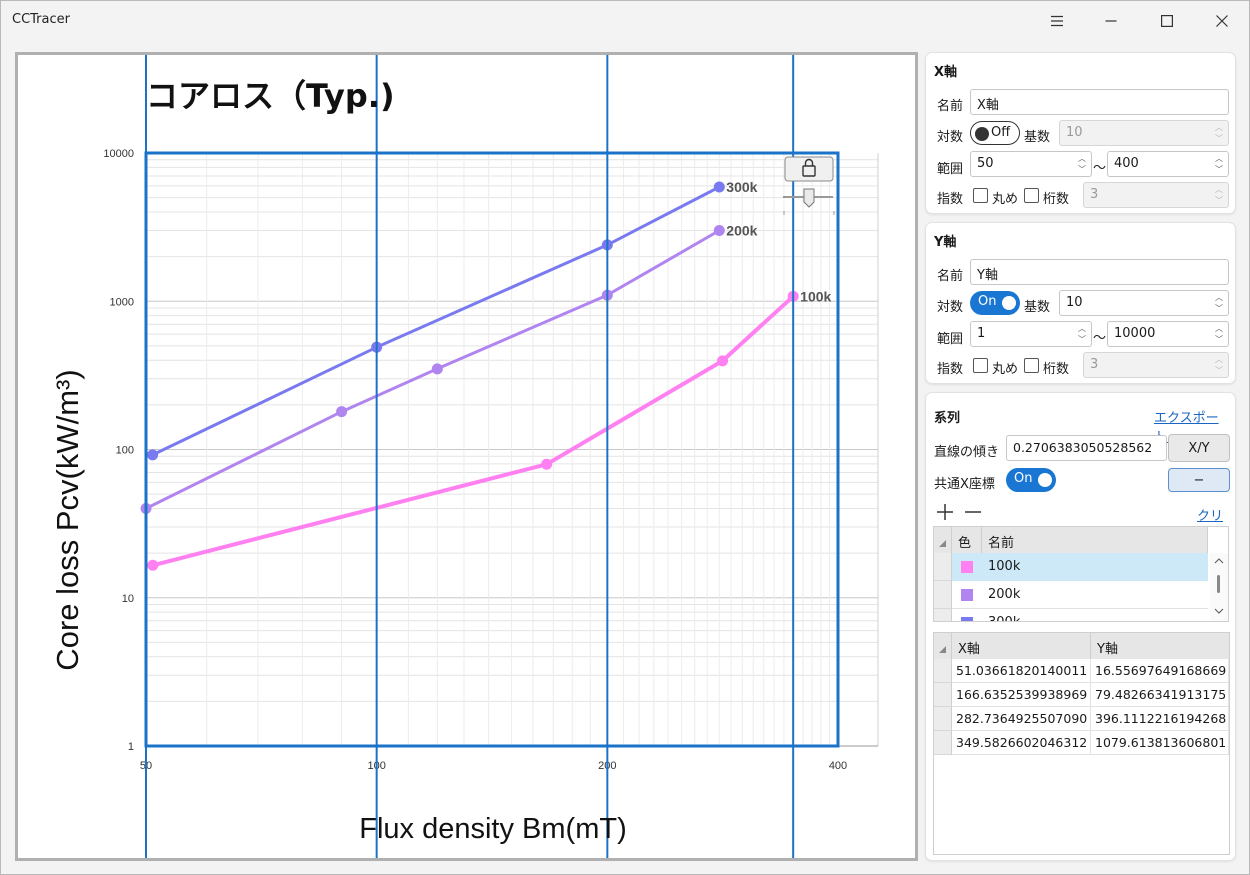 Image resolution: width=1250 pixels, height=875 pixels. What do you see at coordinates (1031, 195) in the screenshot?
I see `x-round-checkbox` at bounding box center [1031, 195].